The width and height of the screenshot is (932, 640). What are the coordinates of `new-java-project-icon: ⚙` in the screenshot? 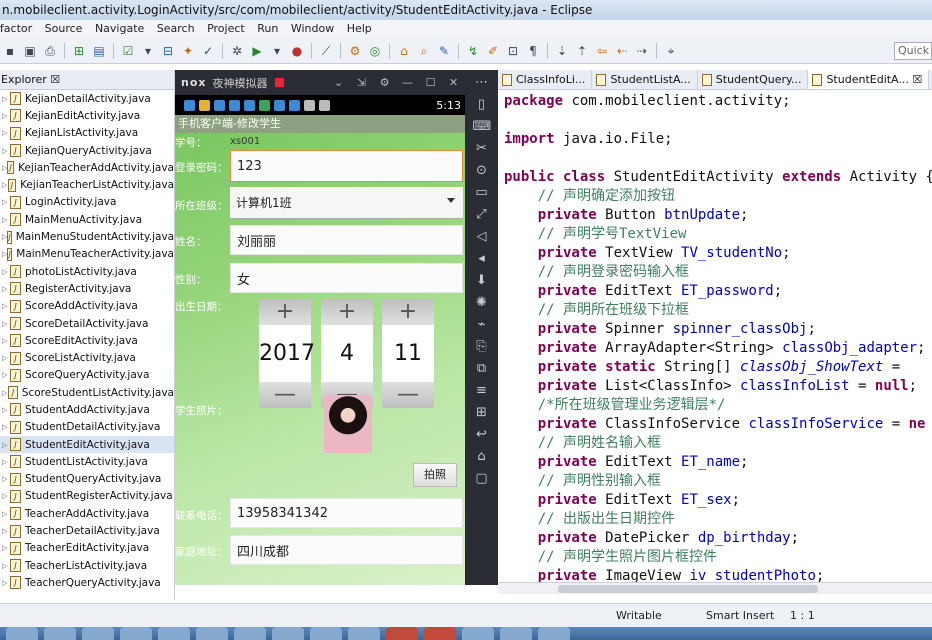 It's located at (355, 51).